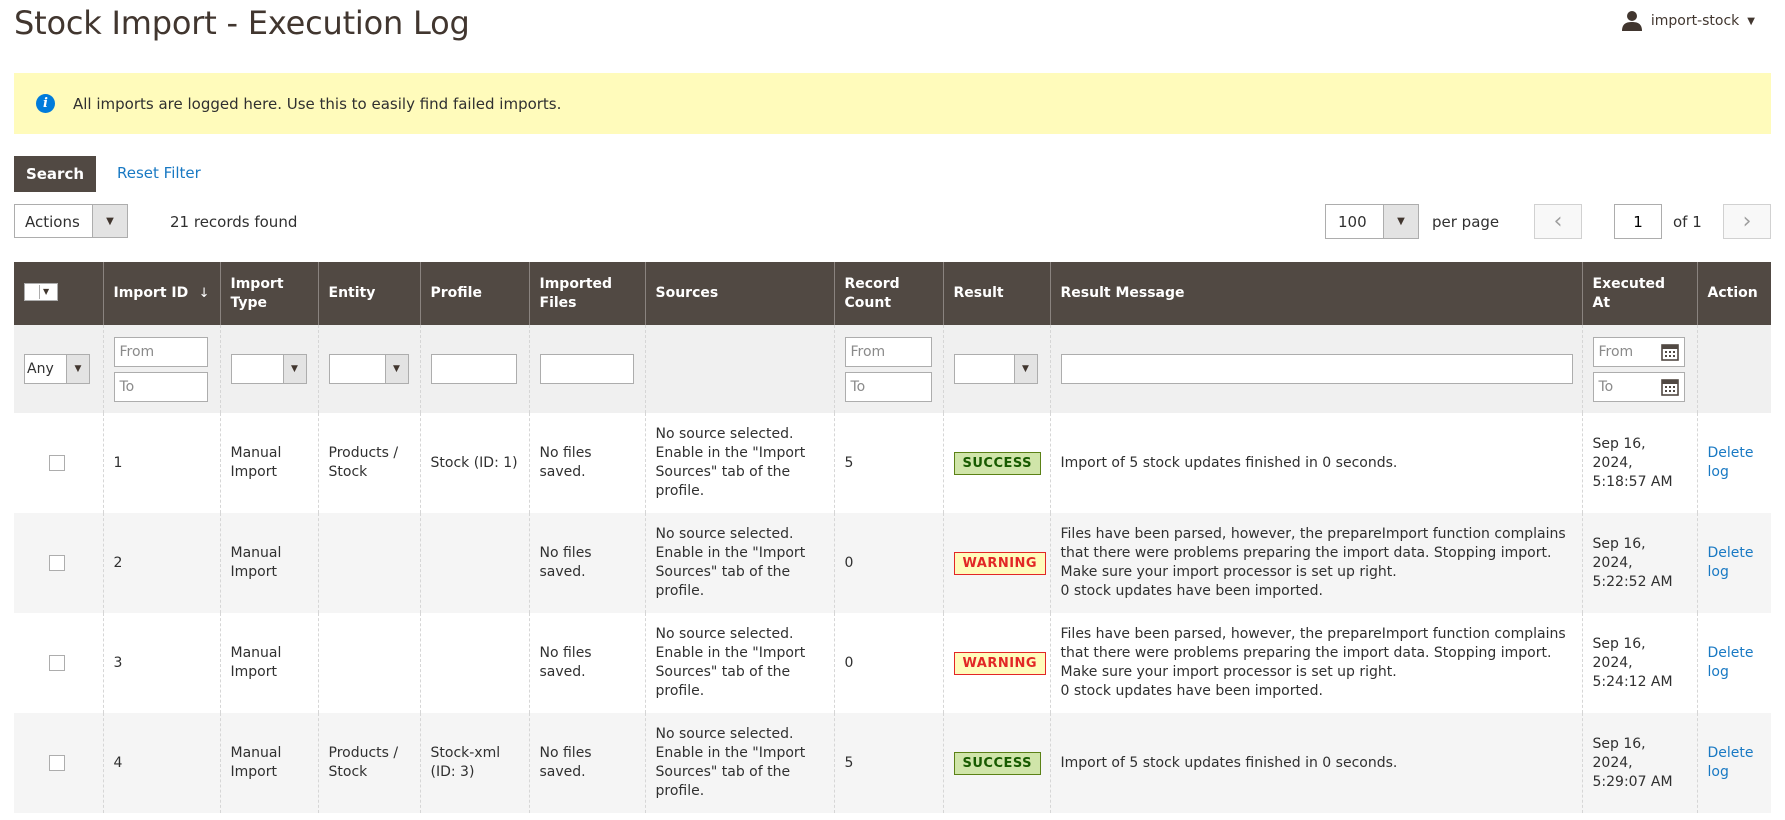 This screenshot has width=1785, height=820. What do you see at coordinates (586, 293) in the screenshot?
I see `column-imported-files: Imported Files` at bounding box center [586, 293].